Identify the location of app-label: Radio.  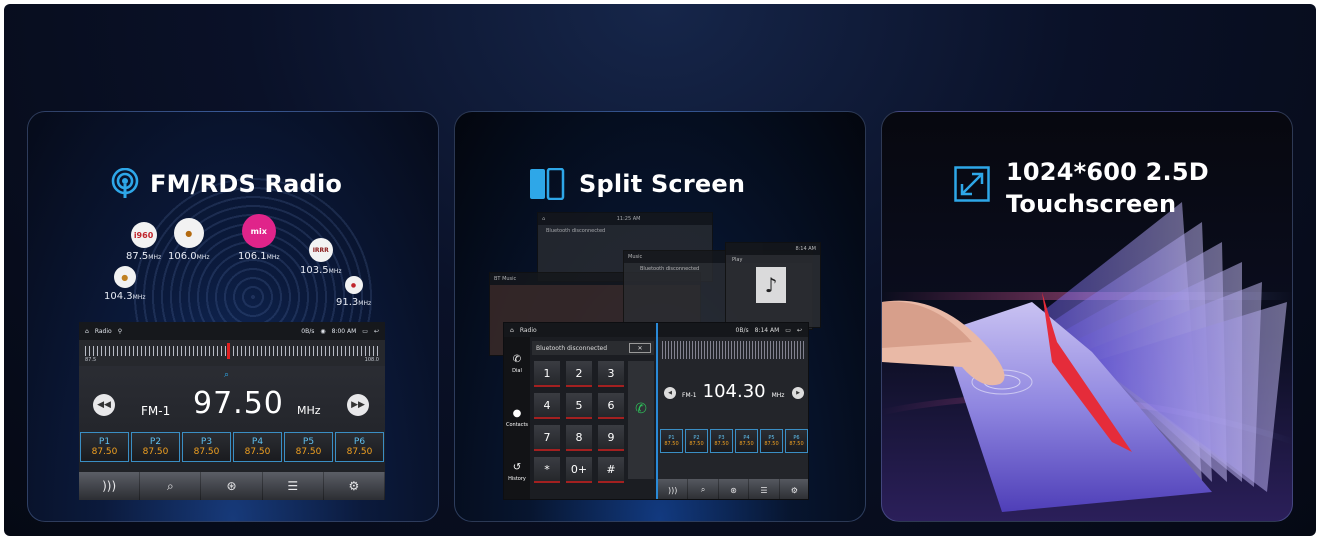
(103, 331).